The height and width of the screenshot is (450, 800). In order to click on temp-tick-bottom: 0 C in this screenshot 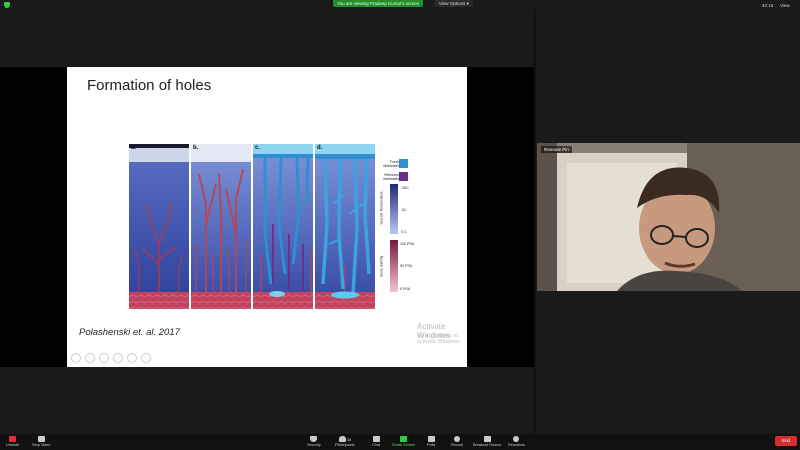, I will do `click(404, 232)`.